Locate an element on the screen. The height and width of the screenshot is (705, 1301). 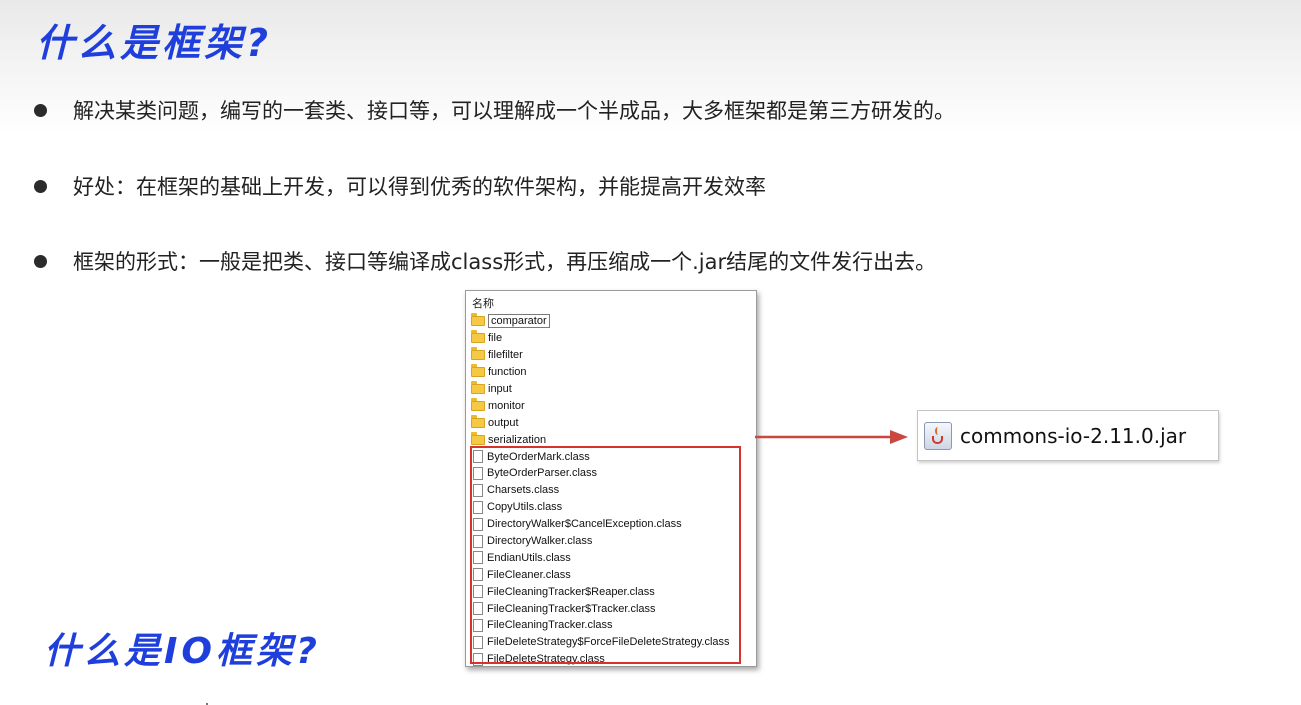
file-item: ByteOrderMark.class is located at coordinates (600, 456).